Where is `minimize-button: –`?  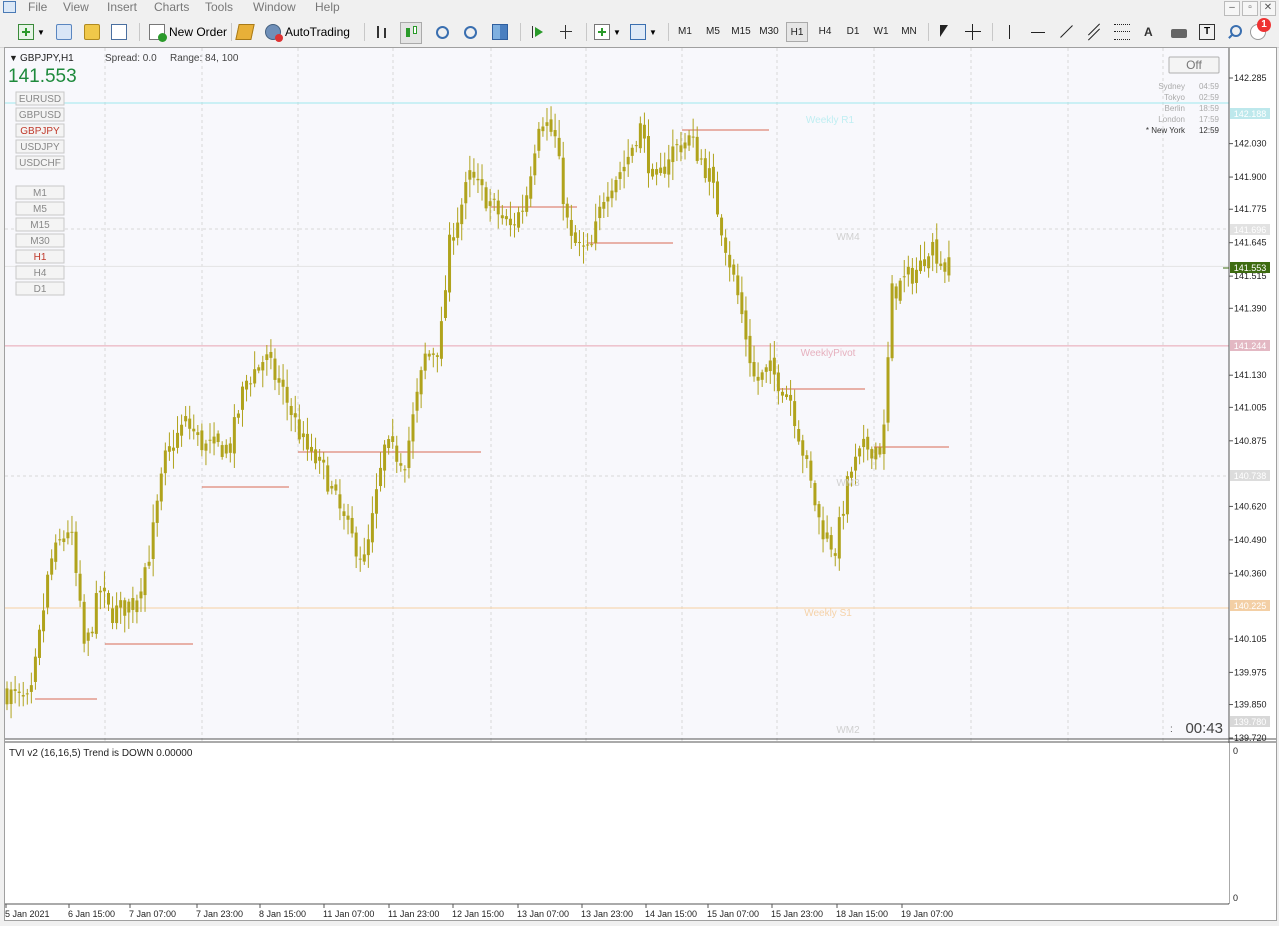 minimize-button: – is located at coordinates (1232, 8).